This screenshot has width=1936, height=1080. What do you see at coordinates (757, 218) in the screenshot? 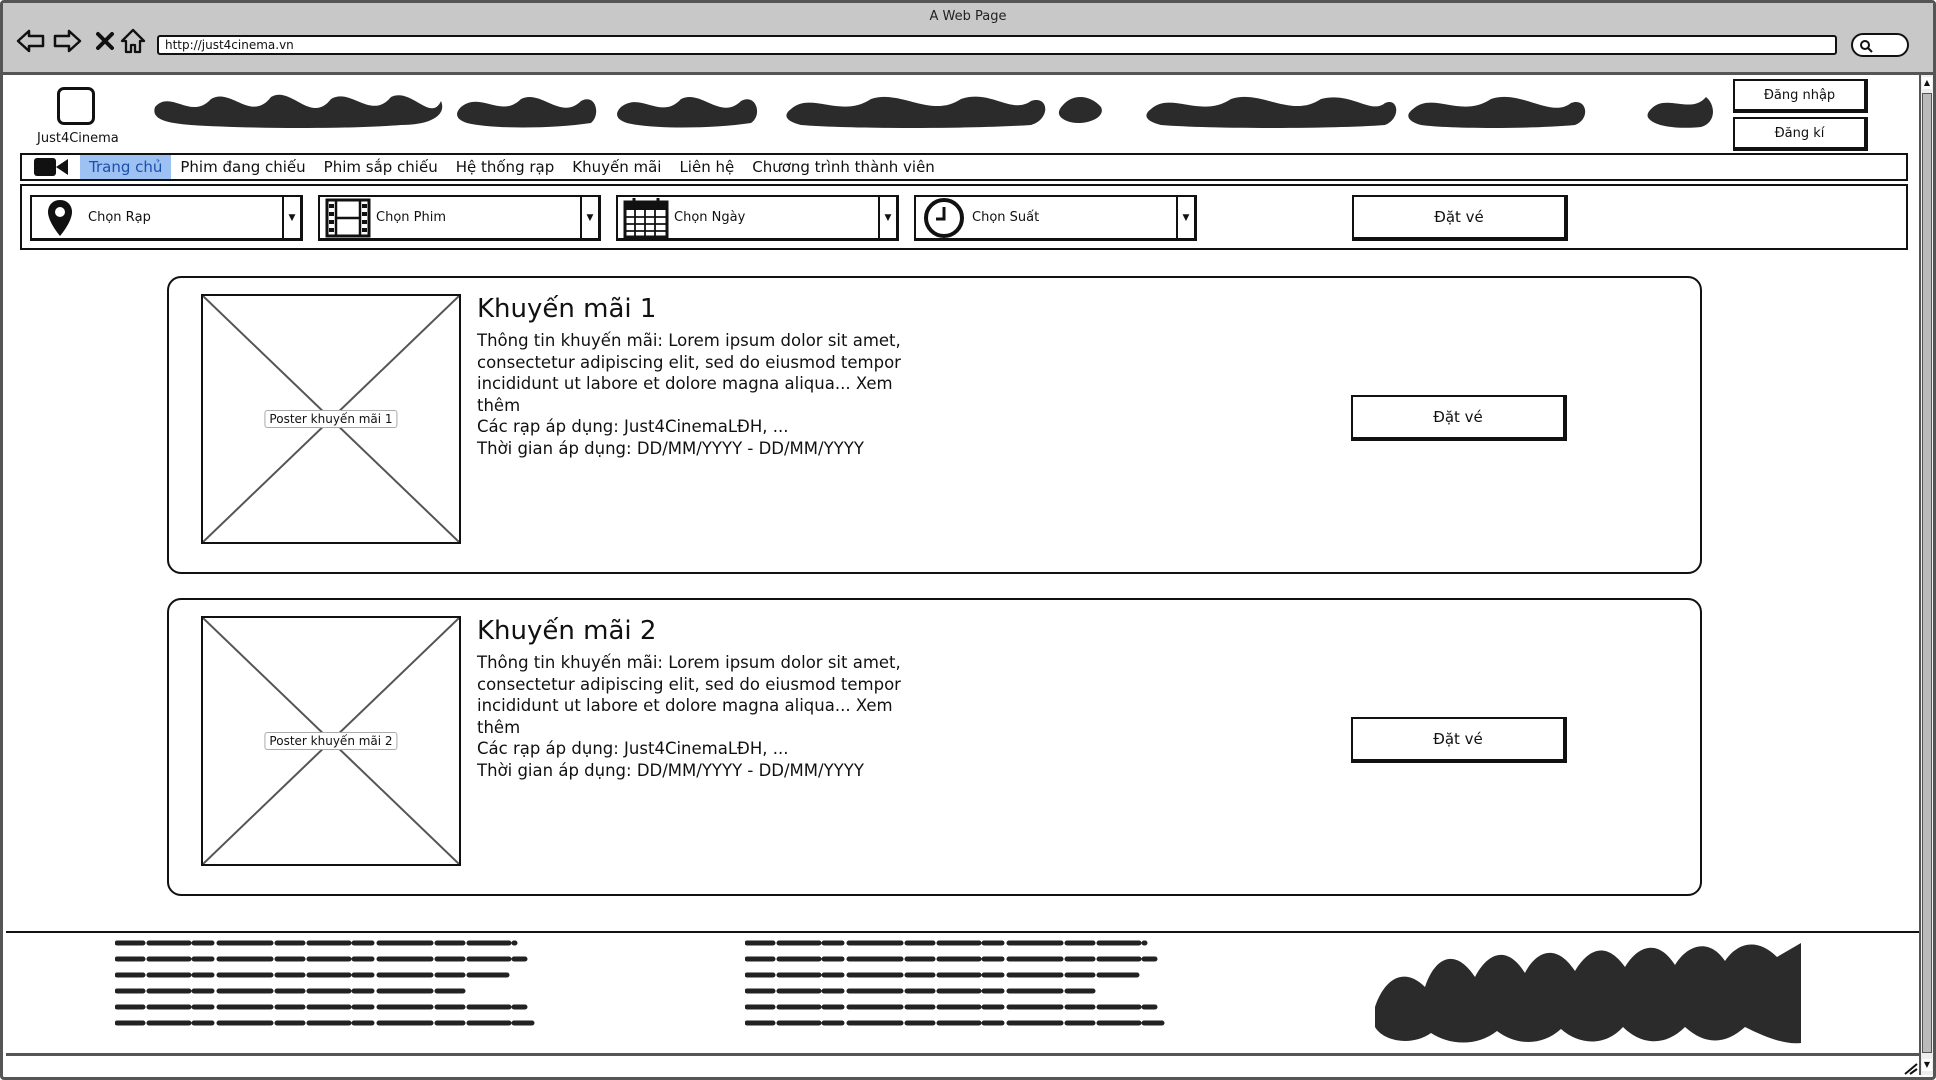
I see `date-select: Chọn Ngày ▼` at bounding box center [757, 218].